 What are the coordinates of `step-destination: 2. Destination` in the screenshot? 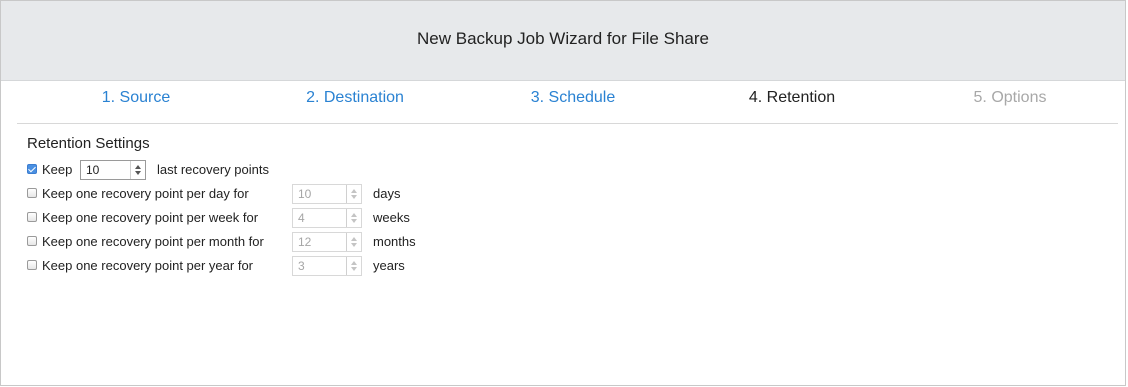 It's located at (355, 98).